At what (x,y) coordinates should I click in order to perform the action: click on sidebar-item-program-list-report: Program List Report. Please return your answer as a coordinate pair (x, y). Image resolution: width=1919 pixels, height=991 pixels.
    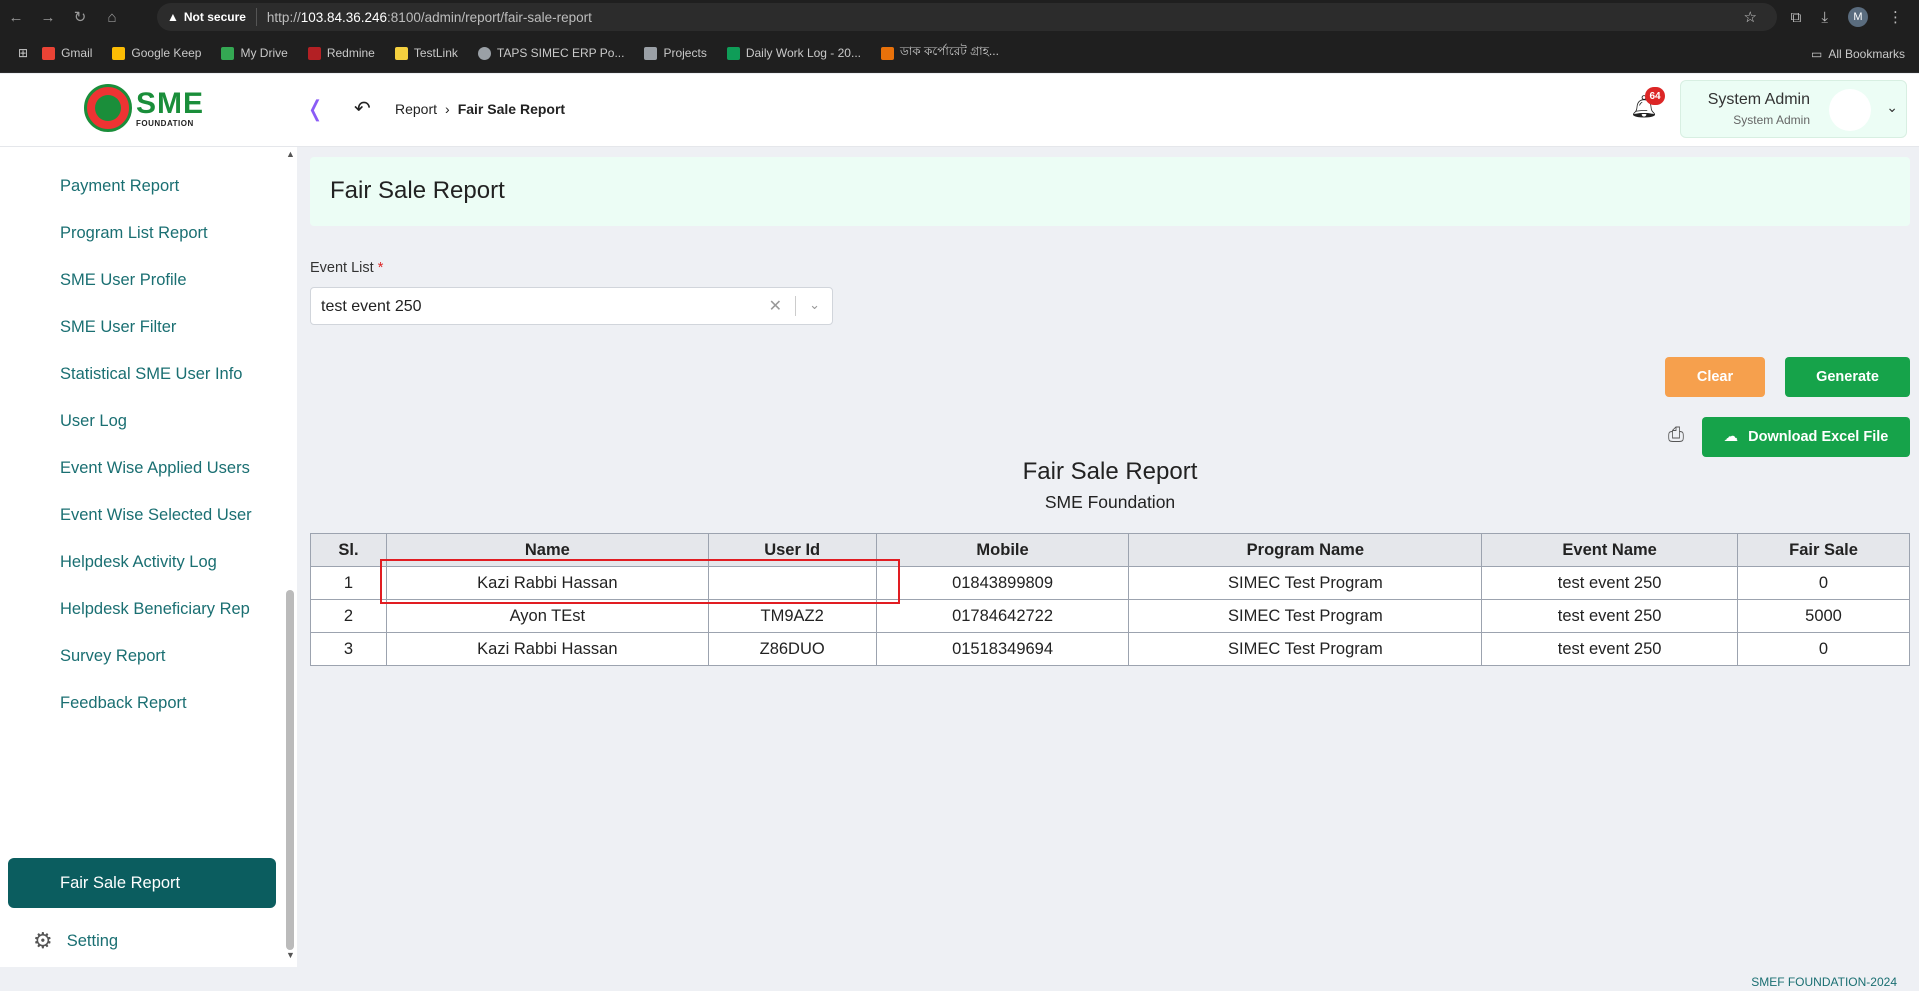
    Looking at the image, I should click on (142, 233).